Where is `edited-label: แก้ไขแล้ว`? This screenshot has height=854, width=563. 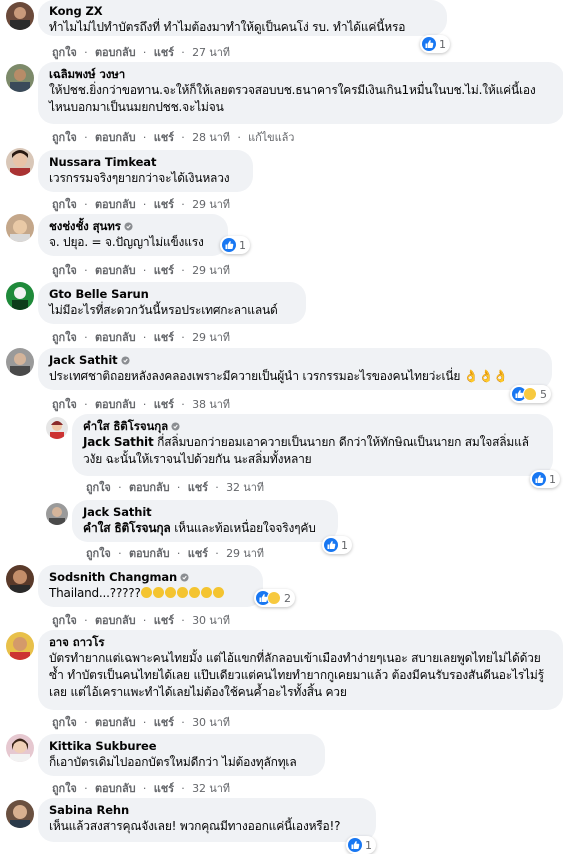 edited-label: แก้ไขแล้ว is located at coordinates (271, 137).